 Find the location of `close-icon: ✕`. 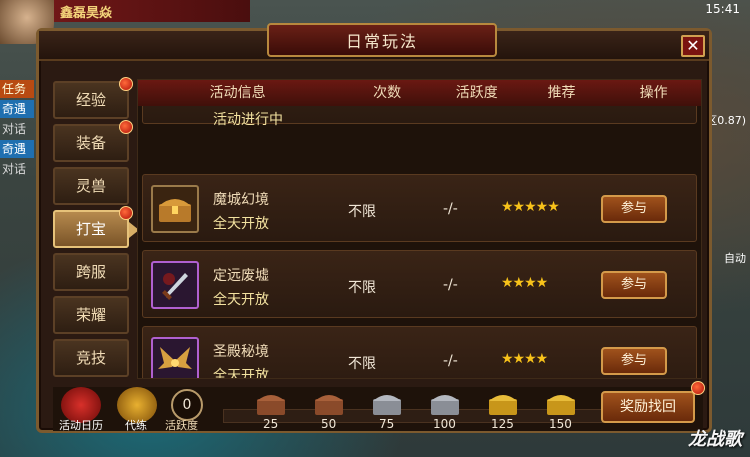

close-icon: ✕ is located at coordinates (693, 45).